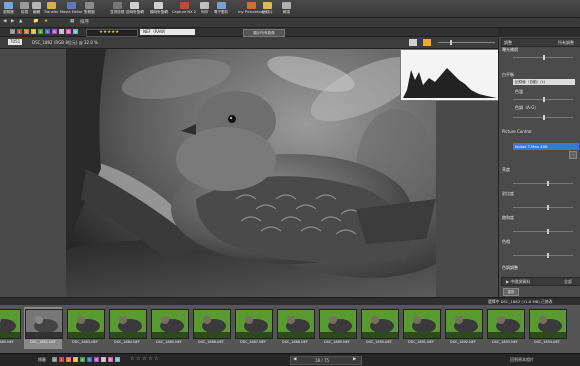 The height and width of the screenshot is (366, 580). Describe the element at coordinates (510, 49) in the screenshot. I see `exposure-label: 曝光補償` at that location.